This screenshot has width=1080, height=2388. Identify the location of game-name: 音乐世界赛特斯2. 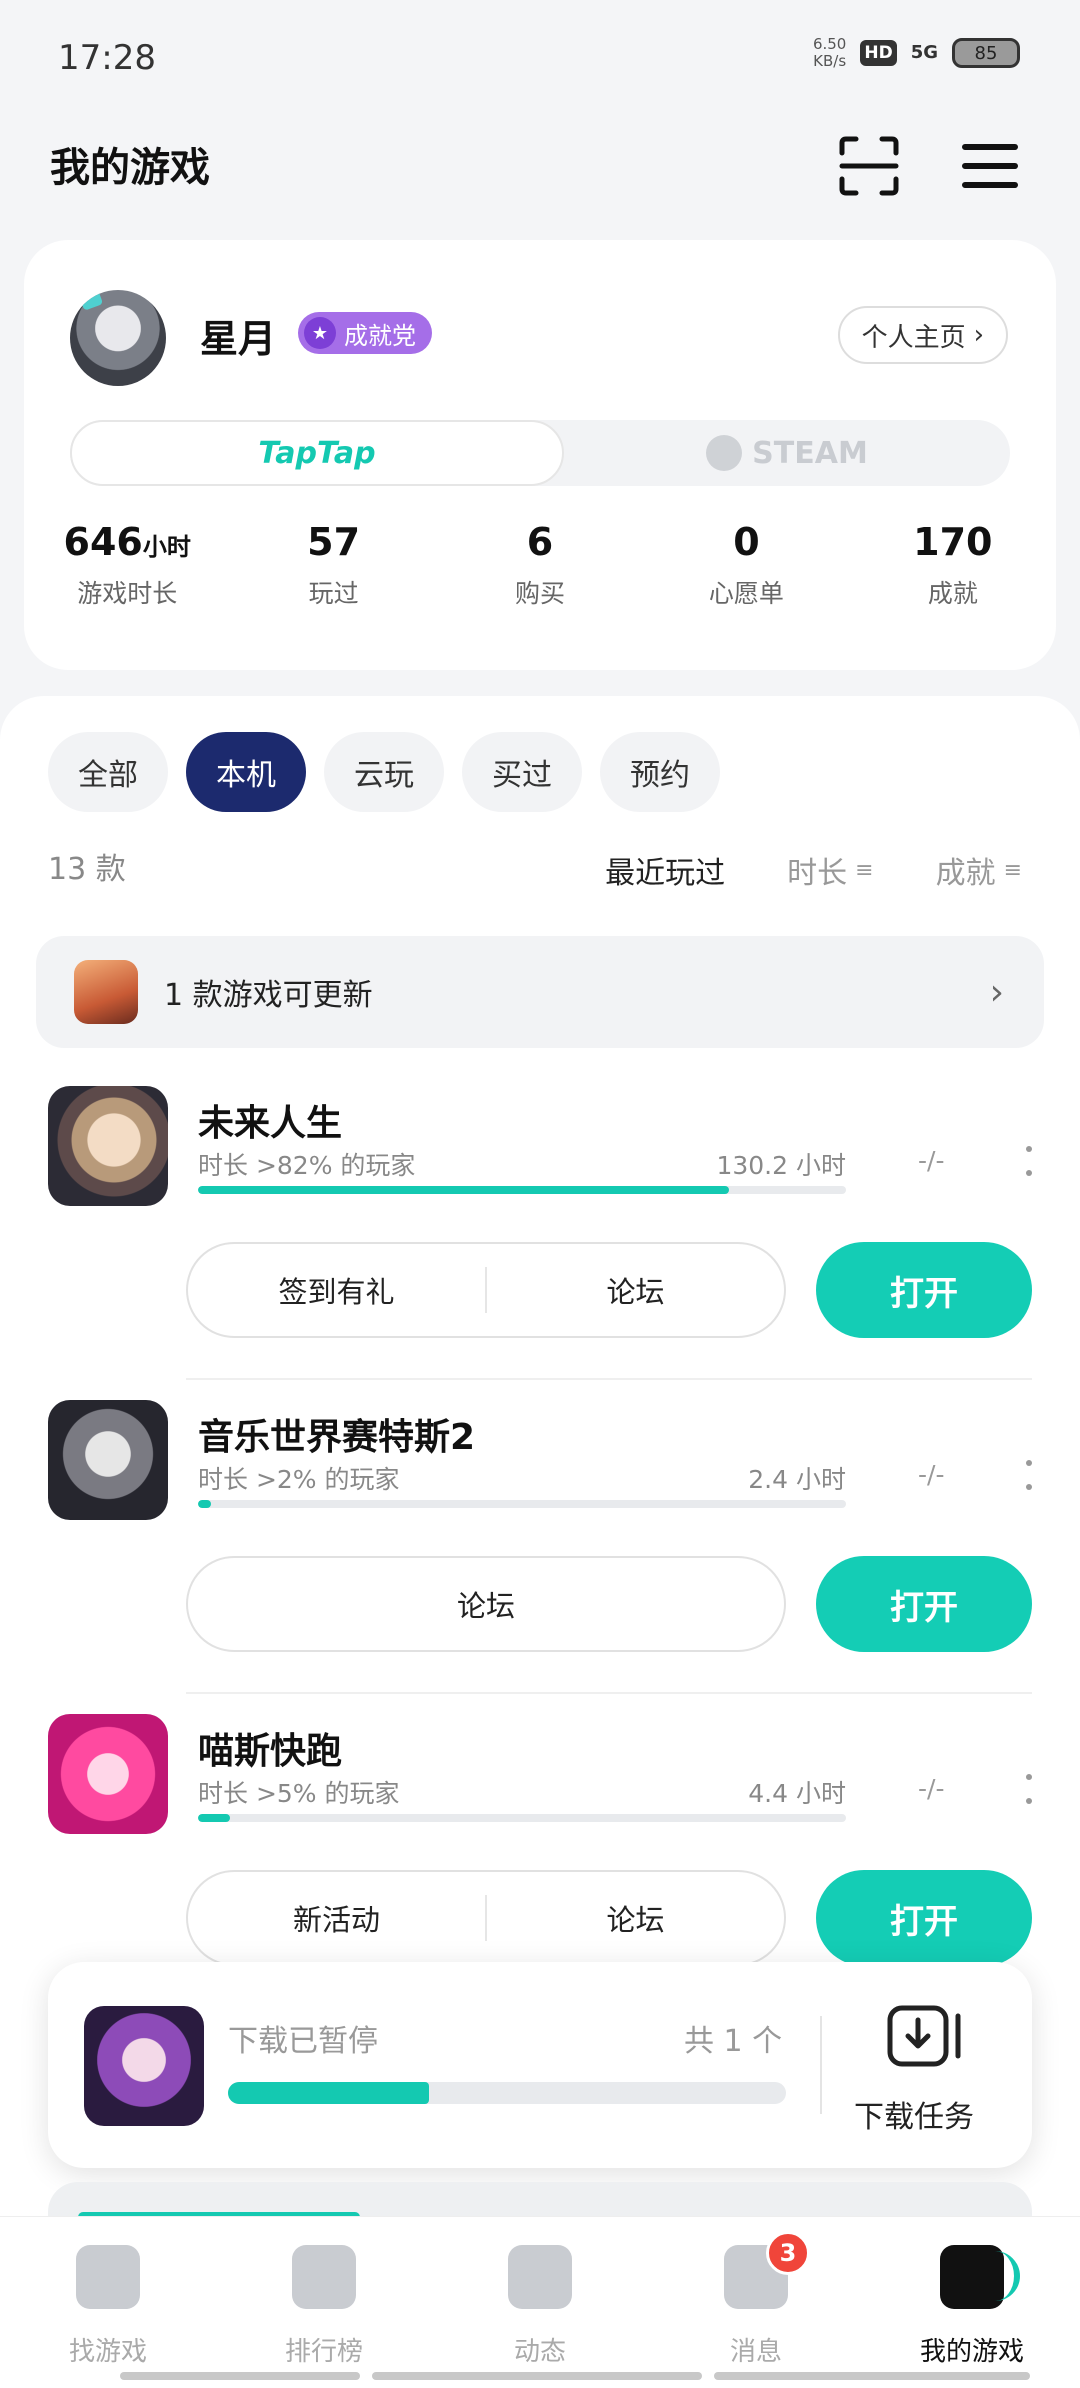
(336, 1434).